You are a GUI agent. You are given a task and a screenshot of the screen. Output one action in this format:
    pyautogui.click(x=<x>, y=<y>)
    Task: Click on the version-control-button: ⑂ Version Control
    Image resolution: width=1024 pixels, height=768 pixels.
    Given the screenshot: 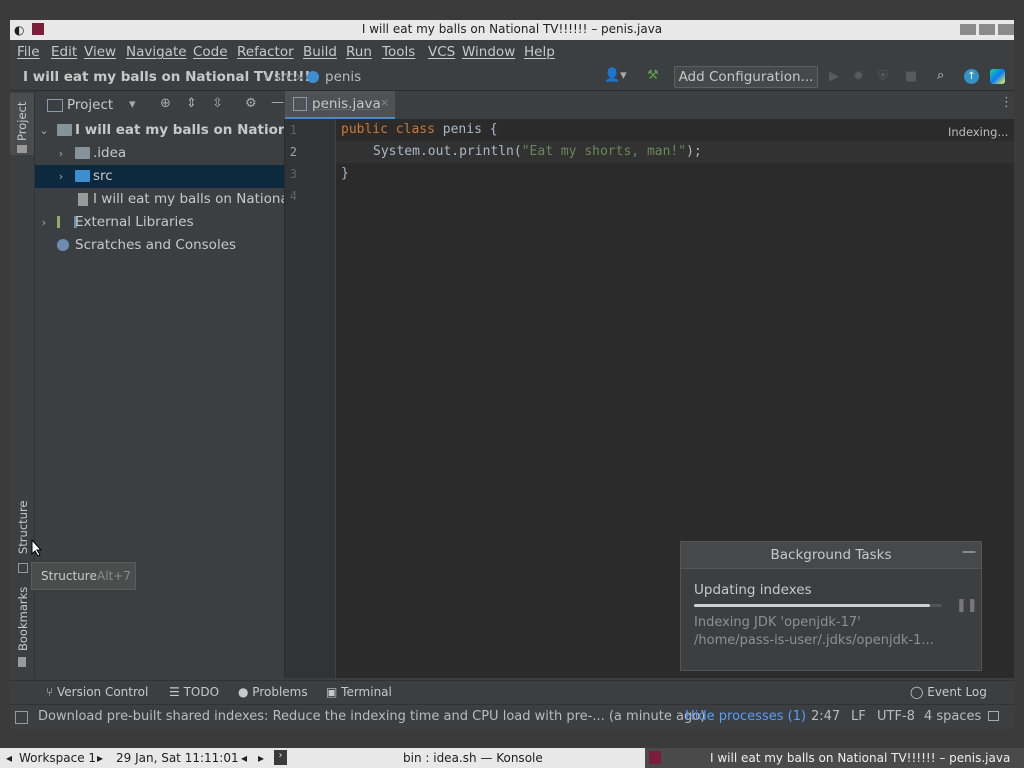 What is the action you would take?
    pyautogui.click(x=97, y=692)
    